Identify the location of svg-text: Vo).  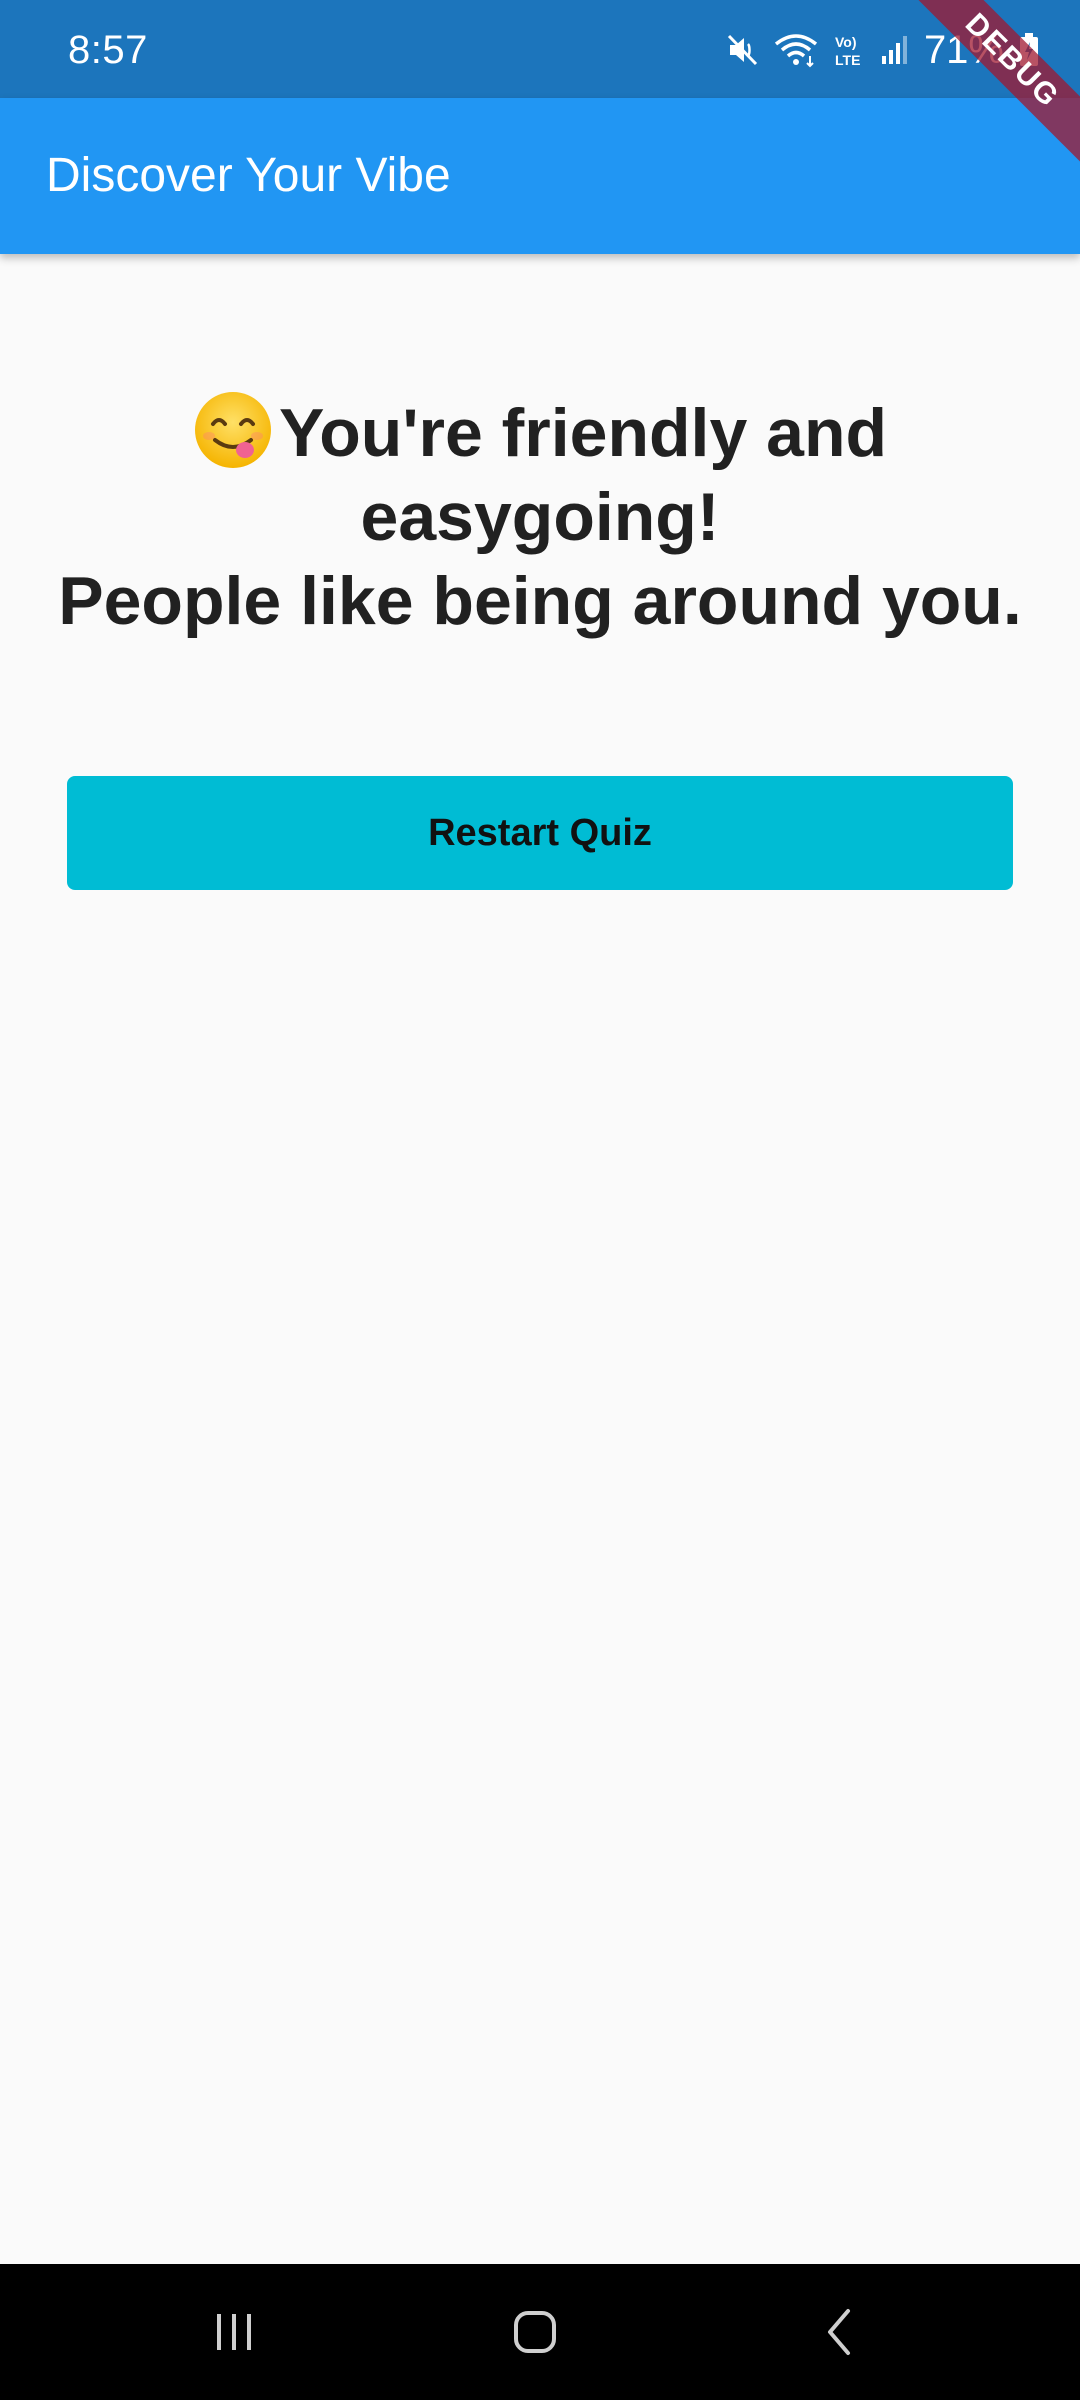
(846, 42).